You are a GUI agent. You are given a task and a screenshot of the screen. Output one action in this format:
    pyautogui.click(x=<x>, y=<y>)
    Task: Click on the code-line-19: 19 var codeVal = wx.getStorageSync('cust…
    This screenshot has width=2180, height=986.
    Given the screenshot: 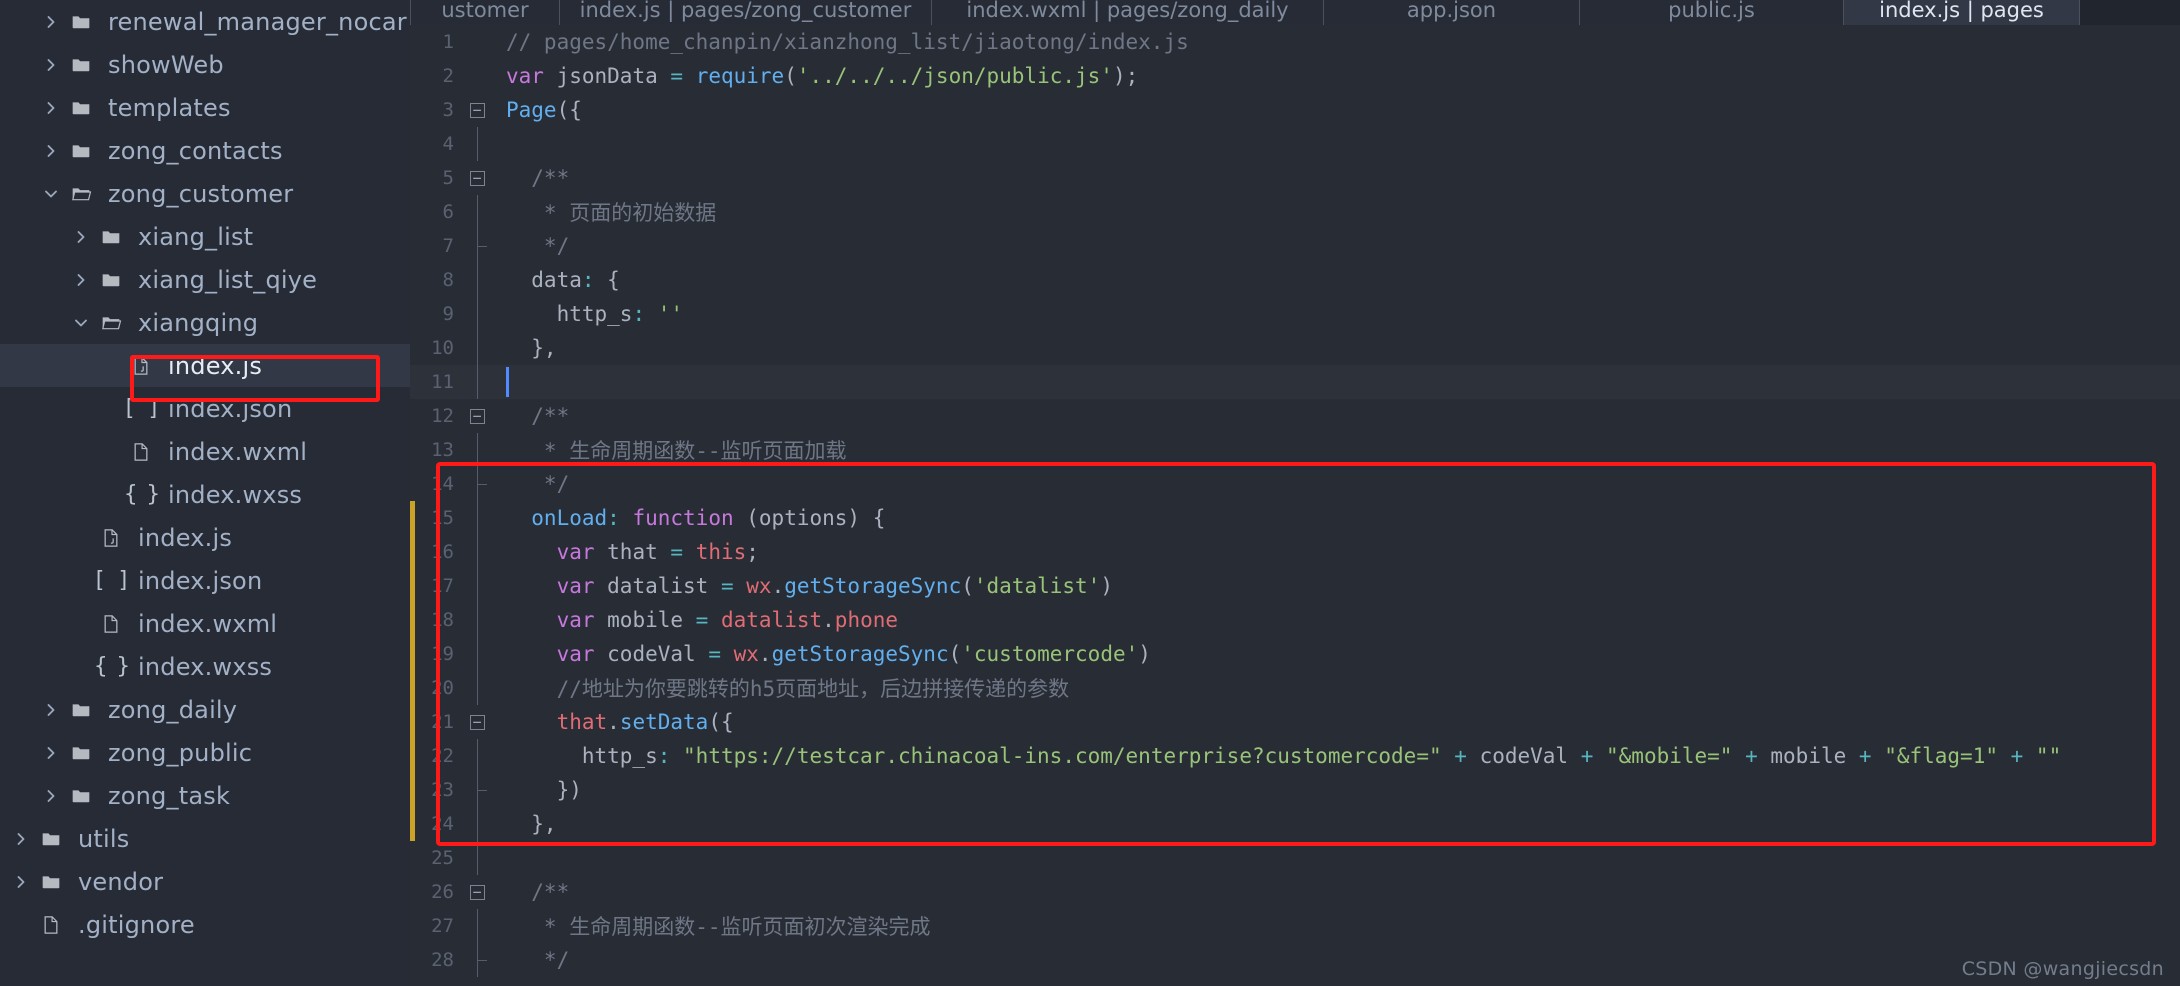 What is the action you would take?
    pyautogui.click(x=1295, y=654)
    